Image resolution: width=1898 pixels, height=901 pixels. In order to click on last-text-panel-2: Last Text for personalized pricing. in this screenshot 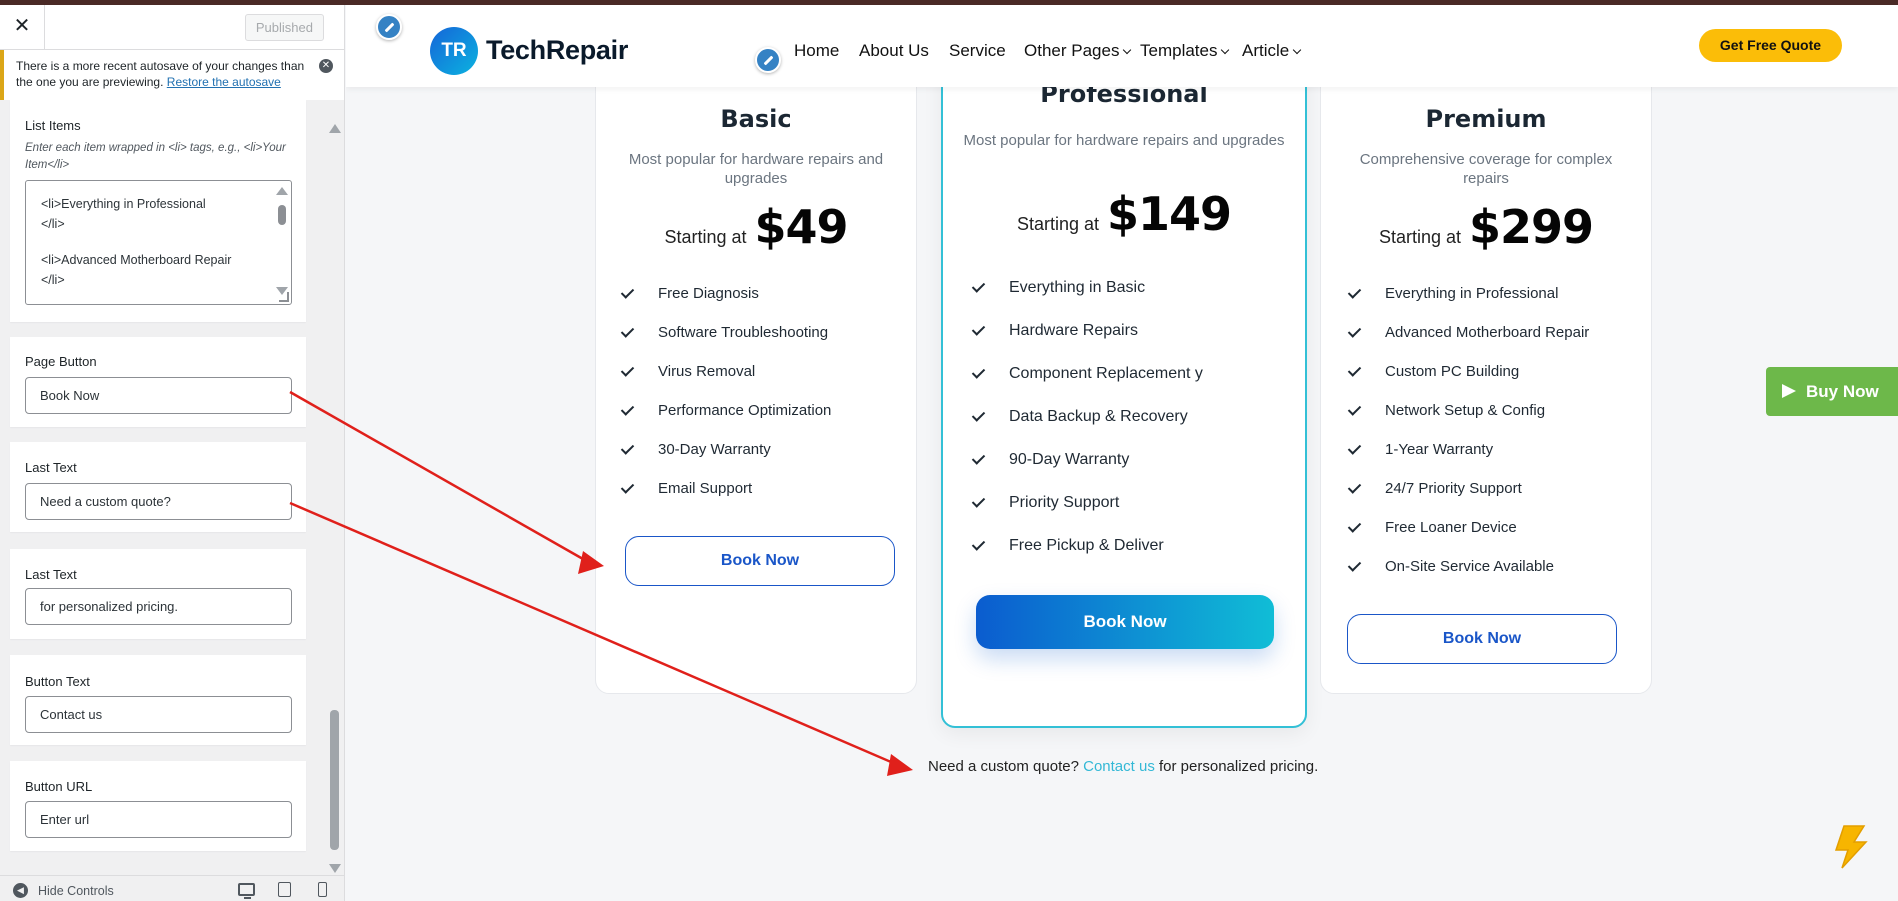, I will do `click(158, 594)`.